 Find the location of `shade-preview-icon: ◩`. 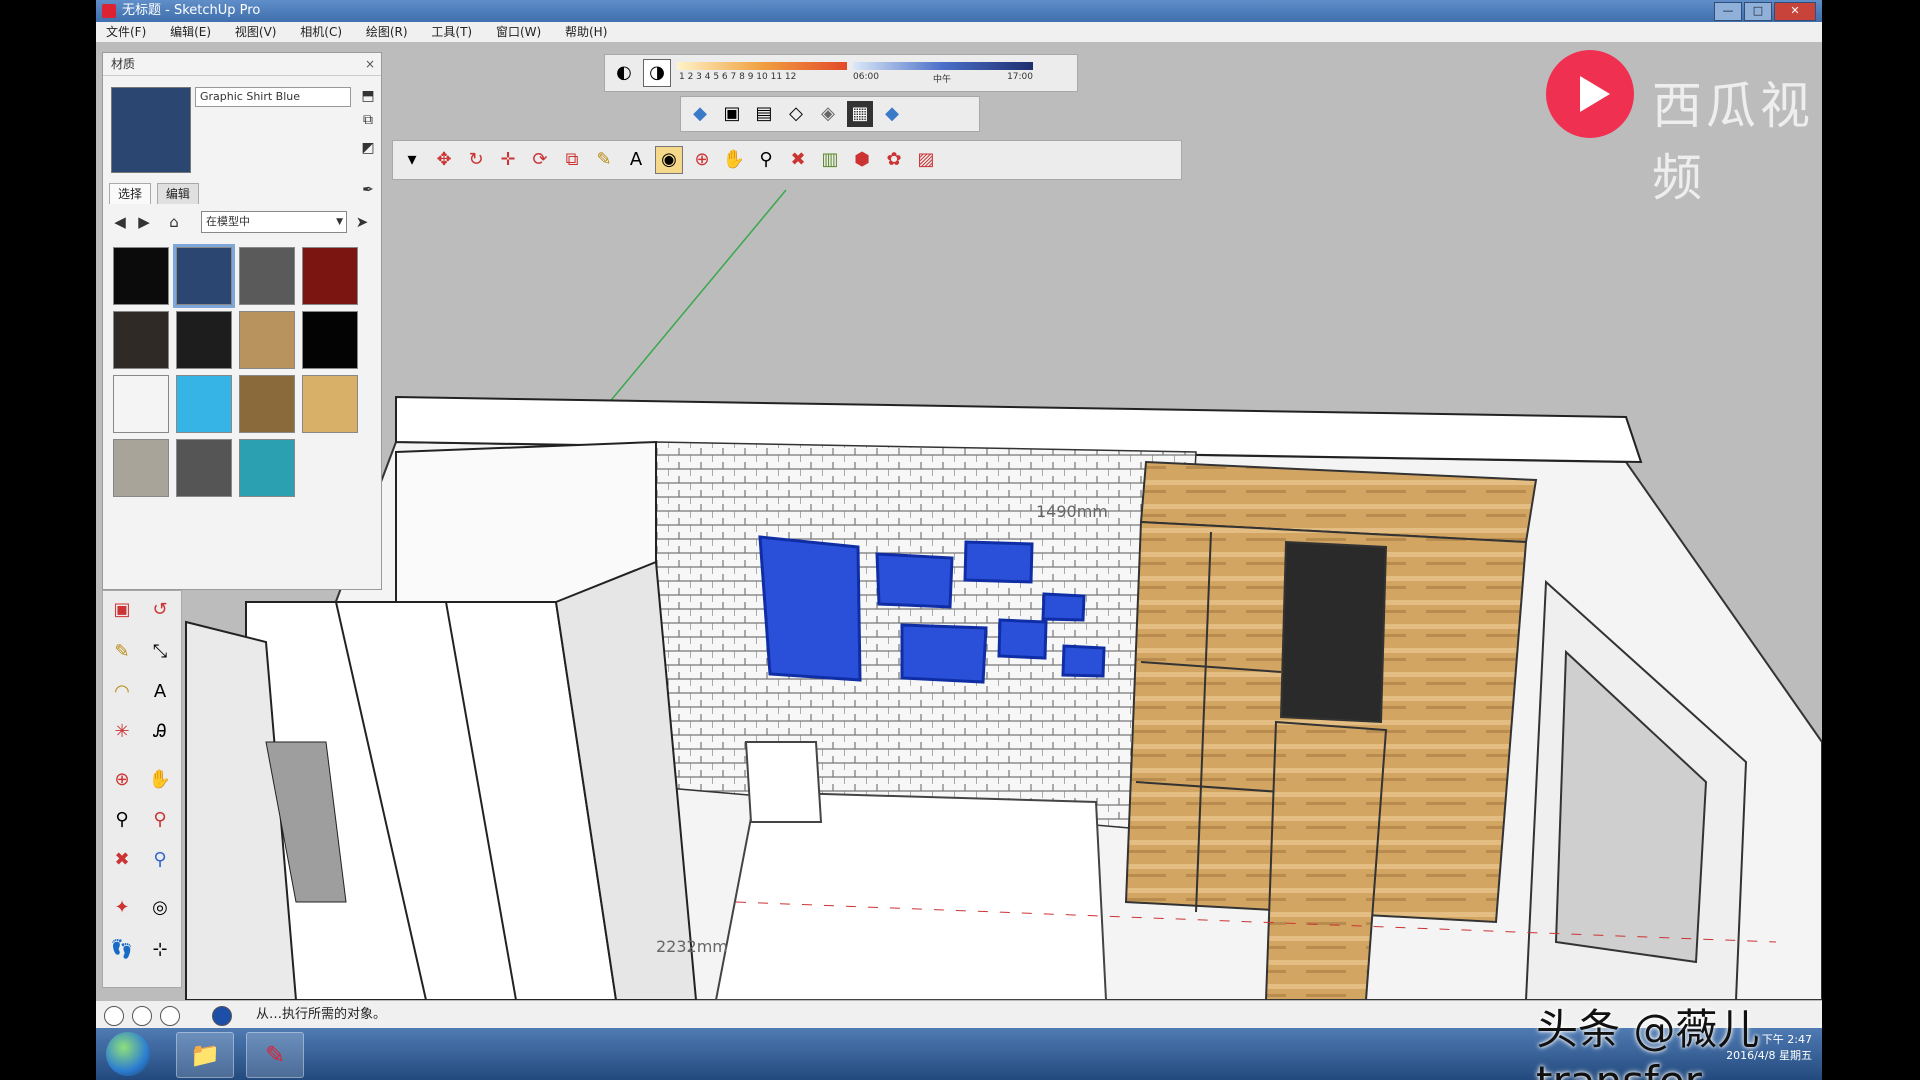

shade-preview-icon: ◩ is located at coordinates (368, 148).